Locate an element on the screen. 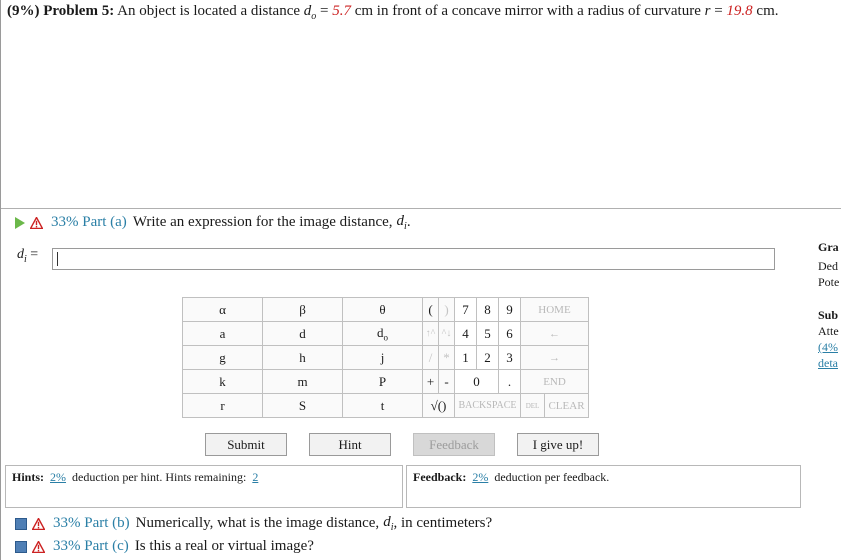  unit-end: cm. is located at coordinates (767, 11).